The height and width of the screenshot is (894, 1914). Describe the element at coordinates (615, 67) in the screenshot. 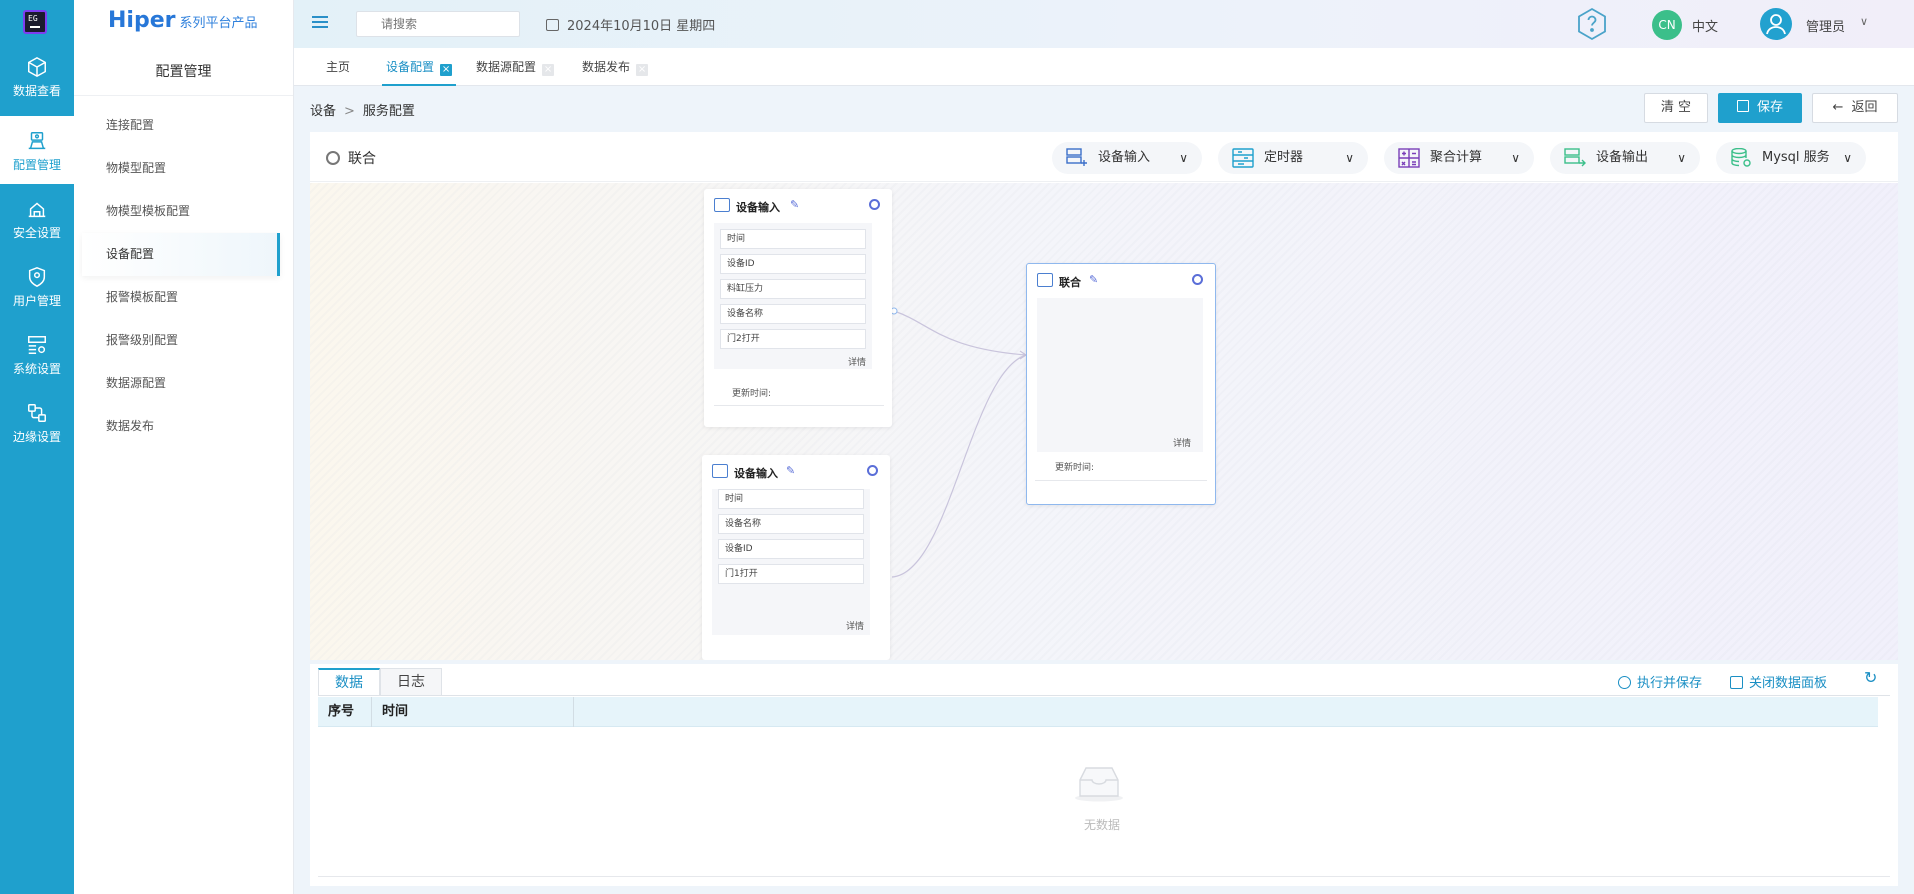

I see `tab-data-publish: 数据发布 ×` at that location.